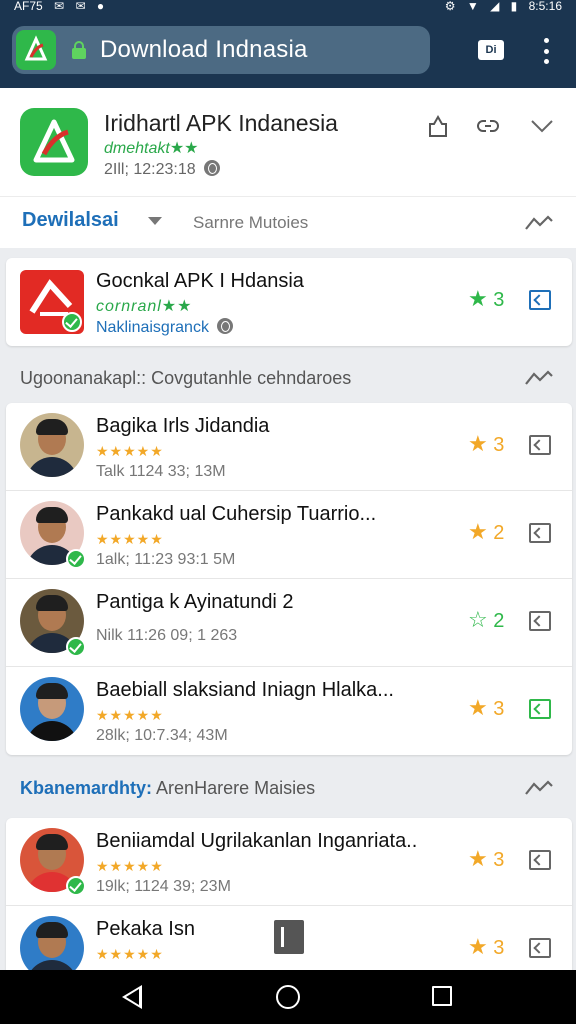 This screenshot has height=1024, width=576. I want to click on featured-meta: Naklinaisgranck, so click(164, 327).